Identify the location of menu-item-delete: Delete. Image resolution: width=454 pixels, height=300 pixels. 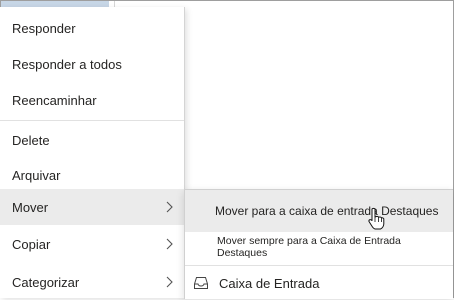
(92, 140).